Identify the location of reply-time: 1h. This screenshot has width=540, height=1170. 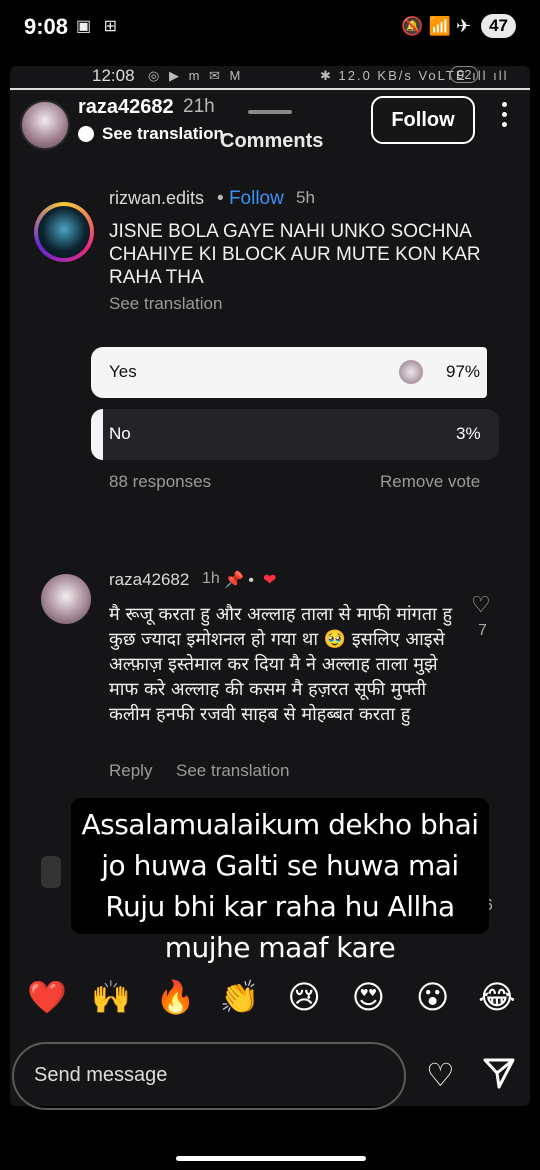
(211, 578).